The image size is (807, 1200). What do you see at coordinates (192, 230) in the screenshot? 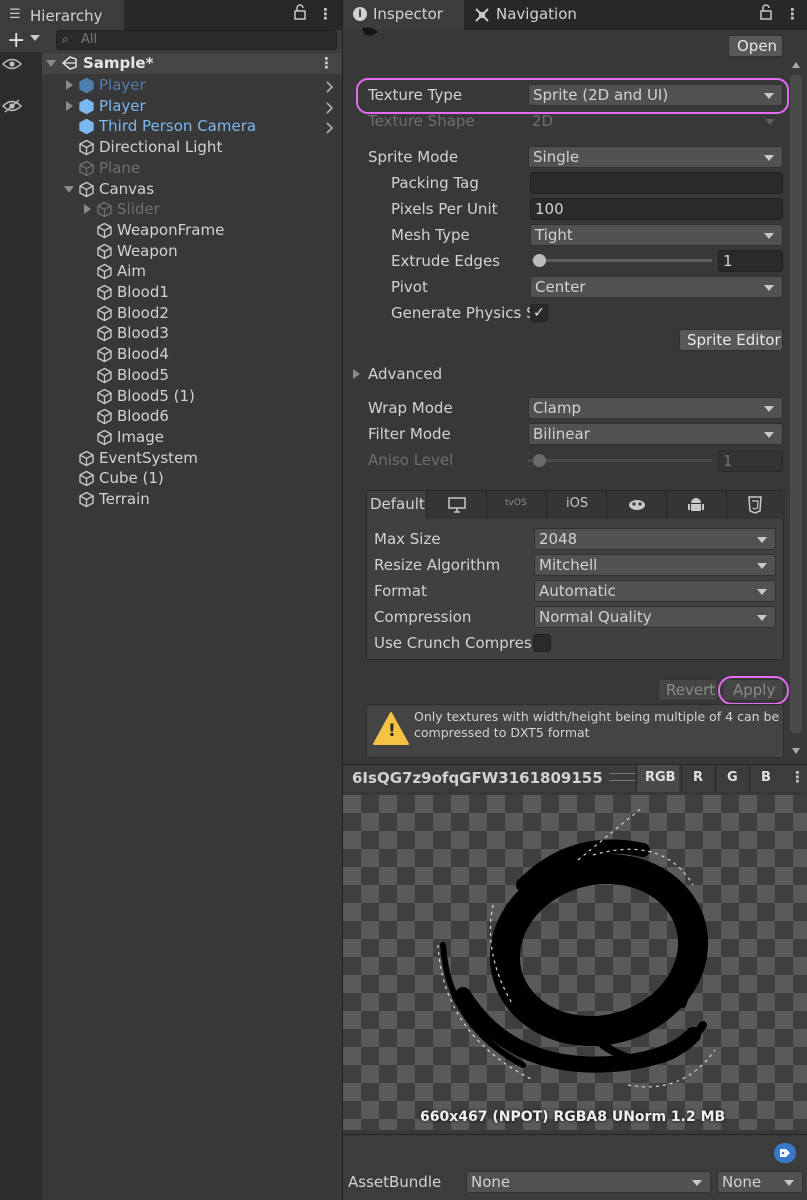
I see `hierarchy-row: WeaponFrame` at bounding box center [192, 230].